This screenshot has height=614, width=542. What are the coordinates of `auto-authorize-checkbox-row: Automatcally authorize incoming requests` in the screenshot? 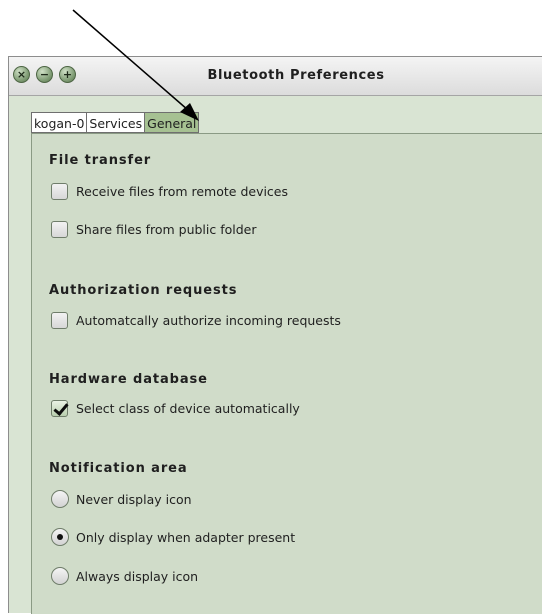 It's located at (196, 320).